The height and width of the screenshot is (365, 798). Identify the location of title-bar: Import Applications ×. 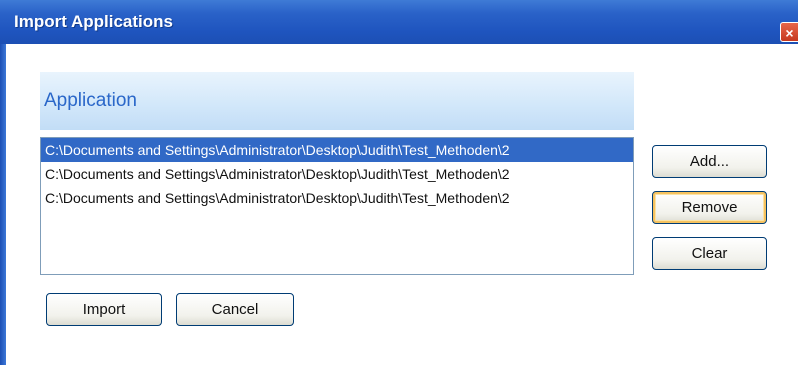
(399, 22).